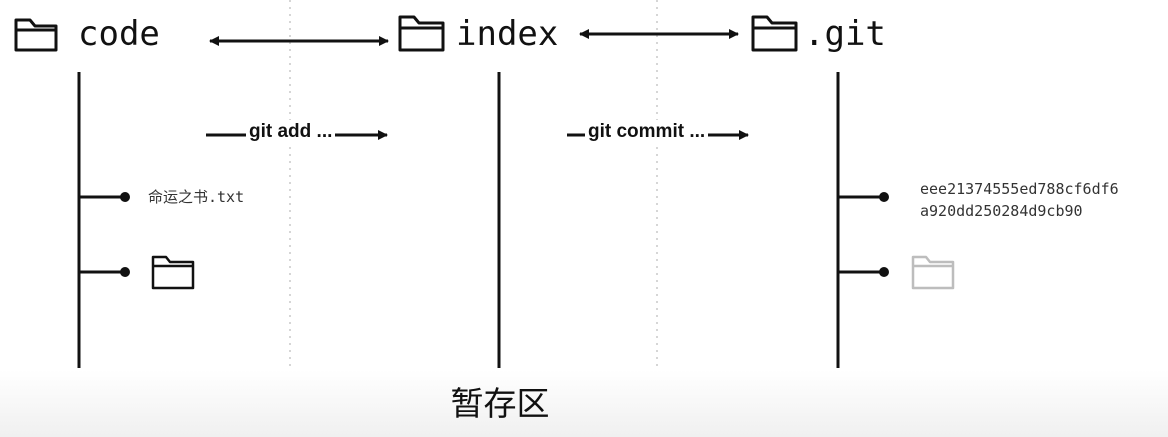  I want to click on folder-icon-code-subfolder, so click(173, 272).